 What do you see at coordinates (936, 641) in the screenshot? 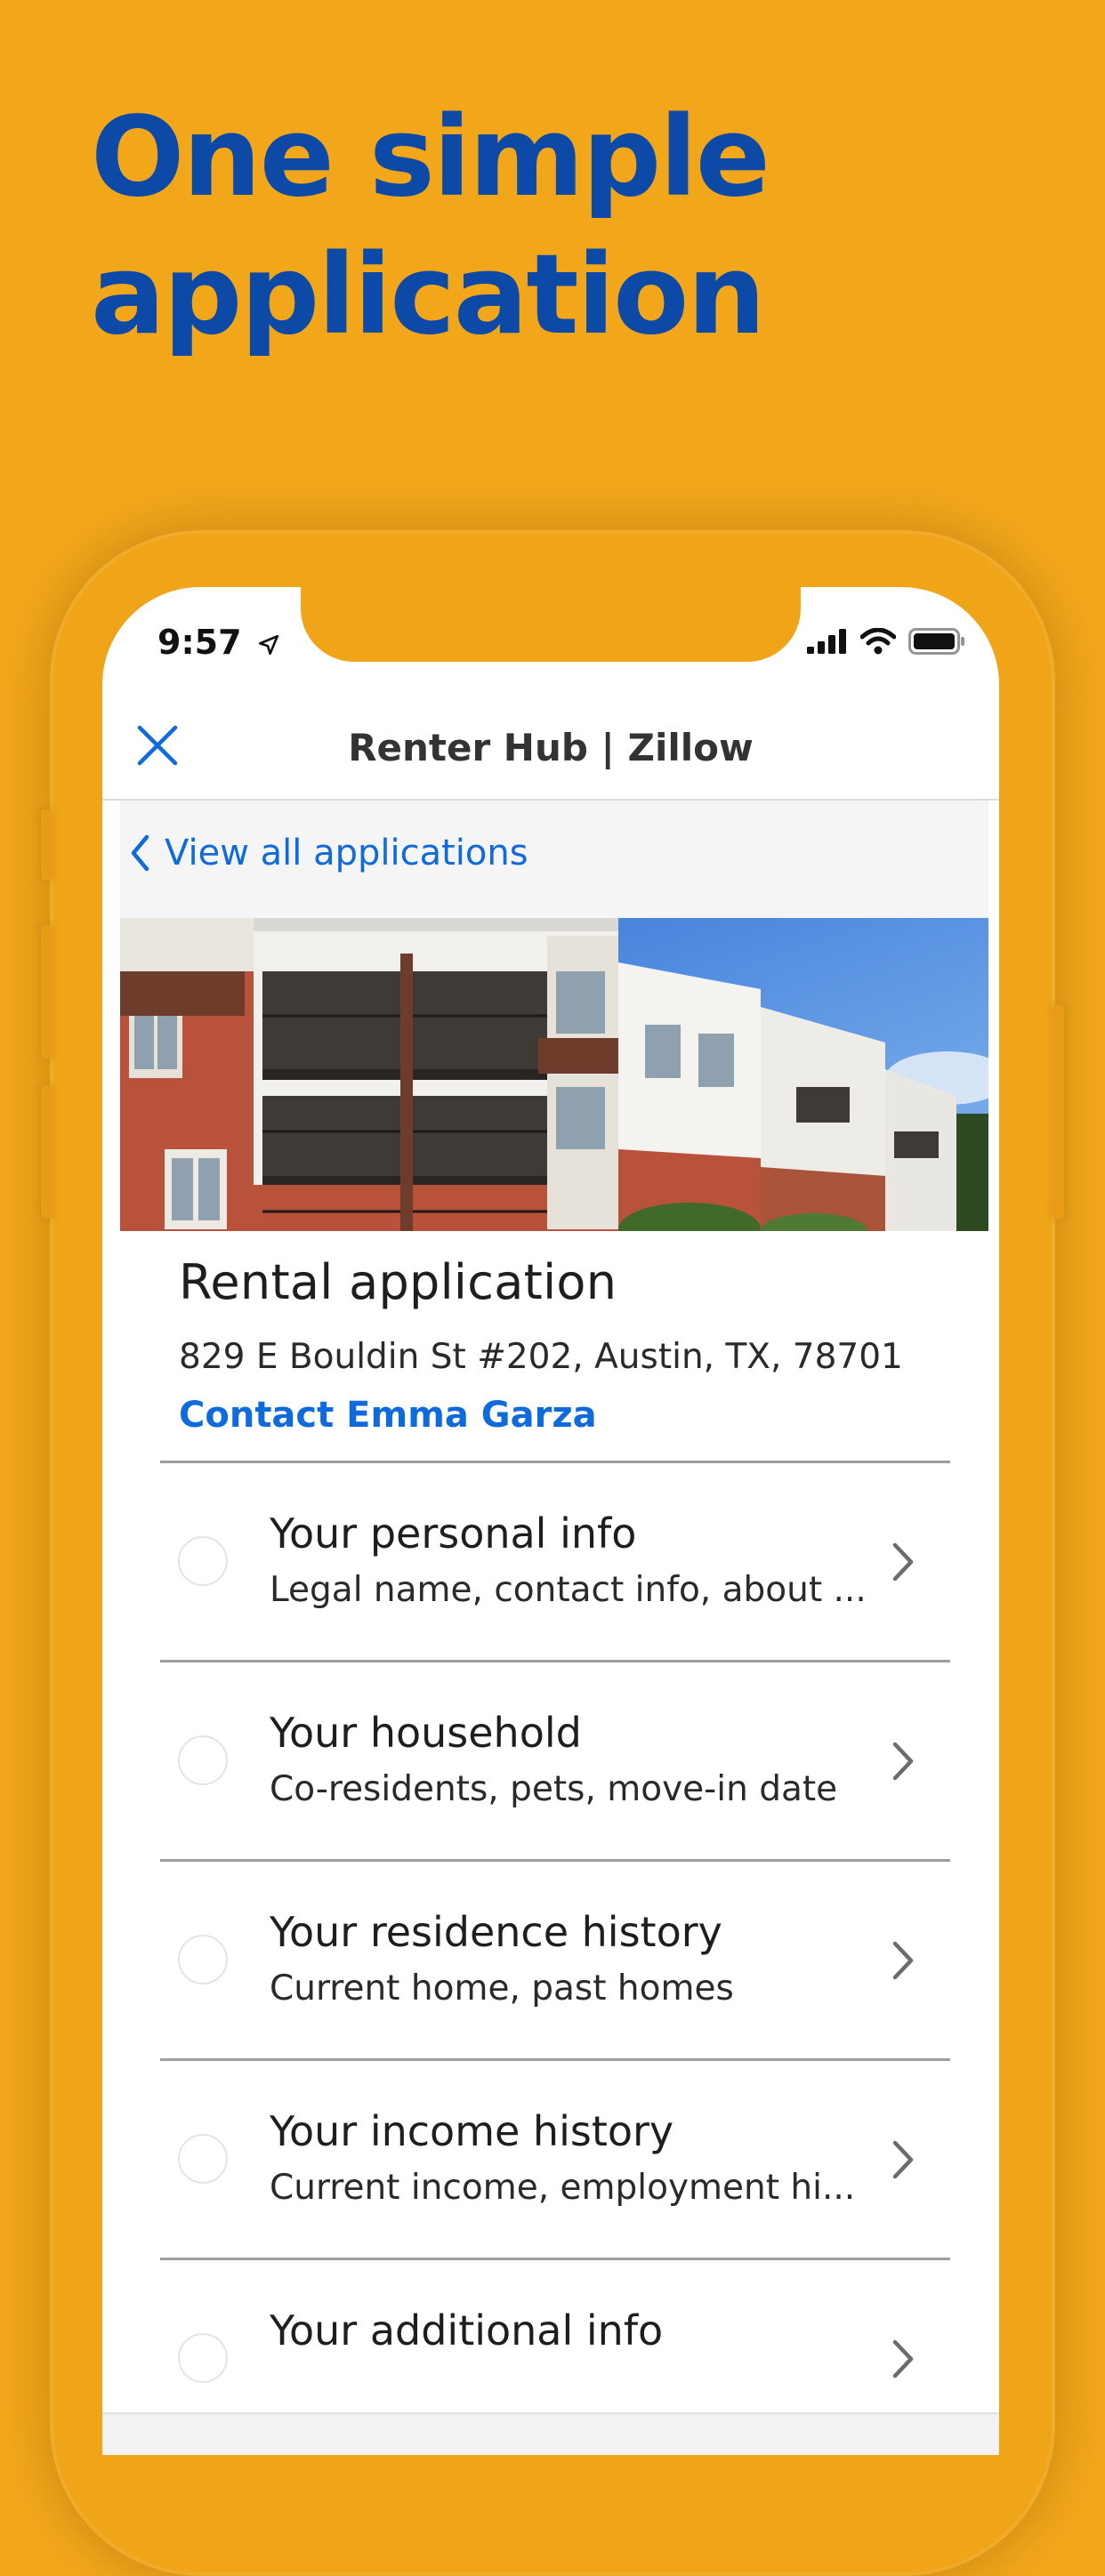
I see `battery-icon` at bounding box center [936, 641].